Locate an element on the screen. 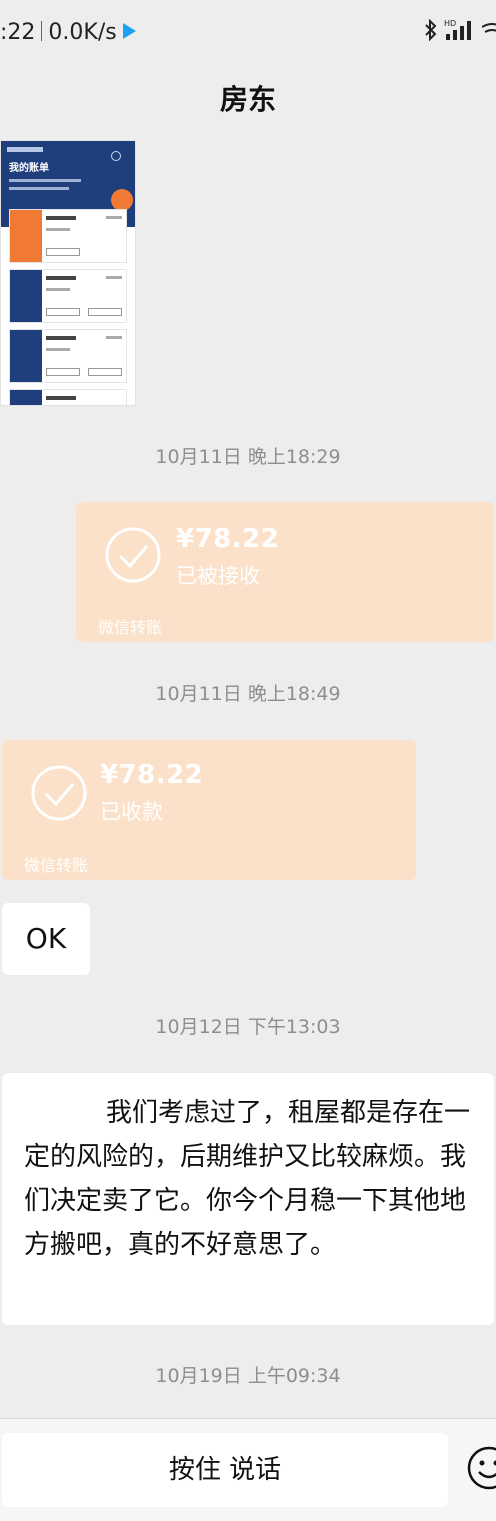 The width and height of the screenshot is (496, 1521). signal-icon: HD is located at coordinates (460, 30).